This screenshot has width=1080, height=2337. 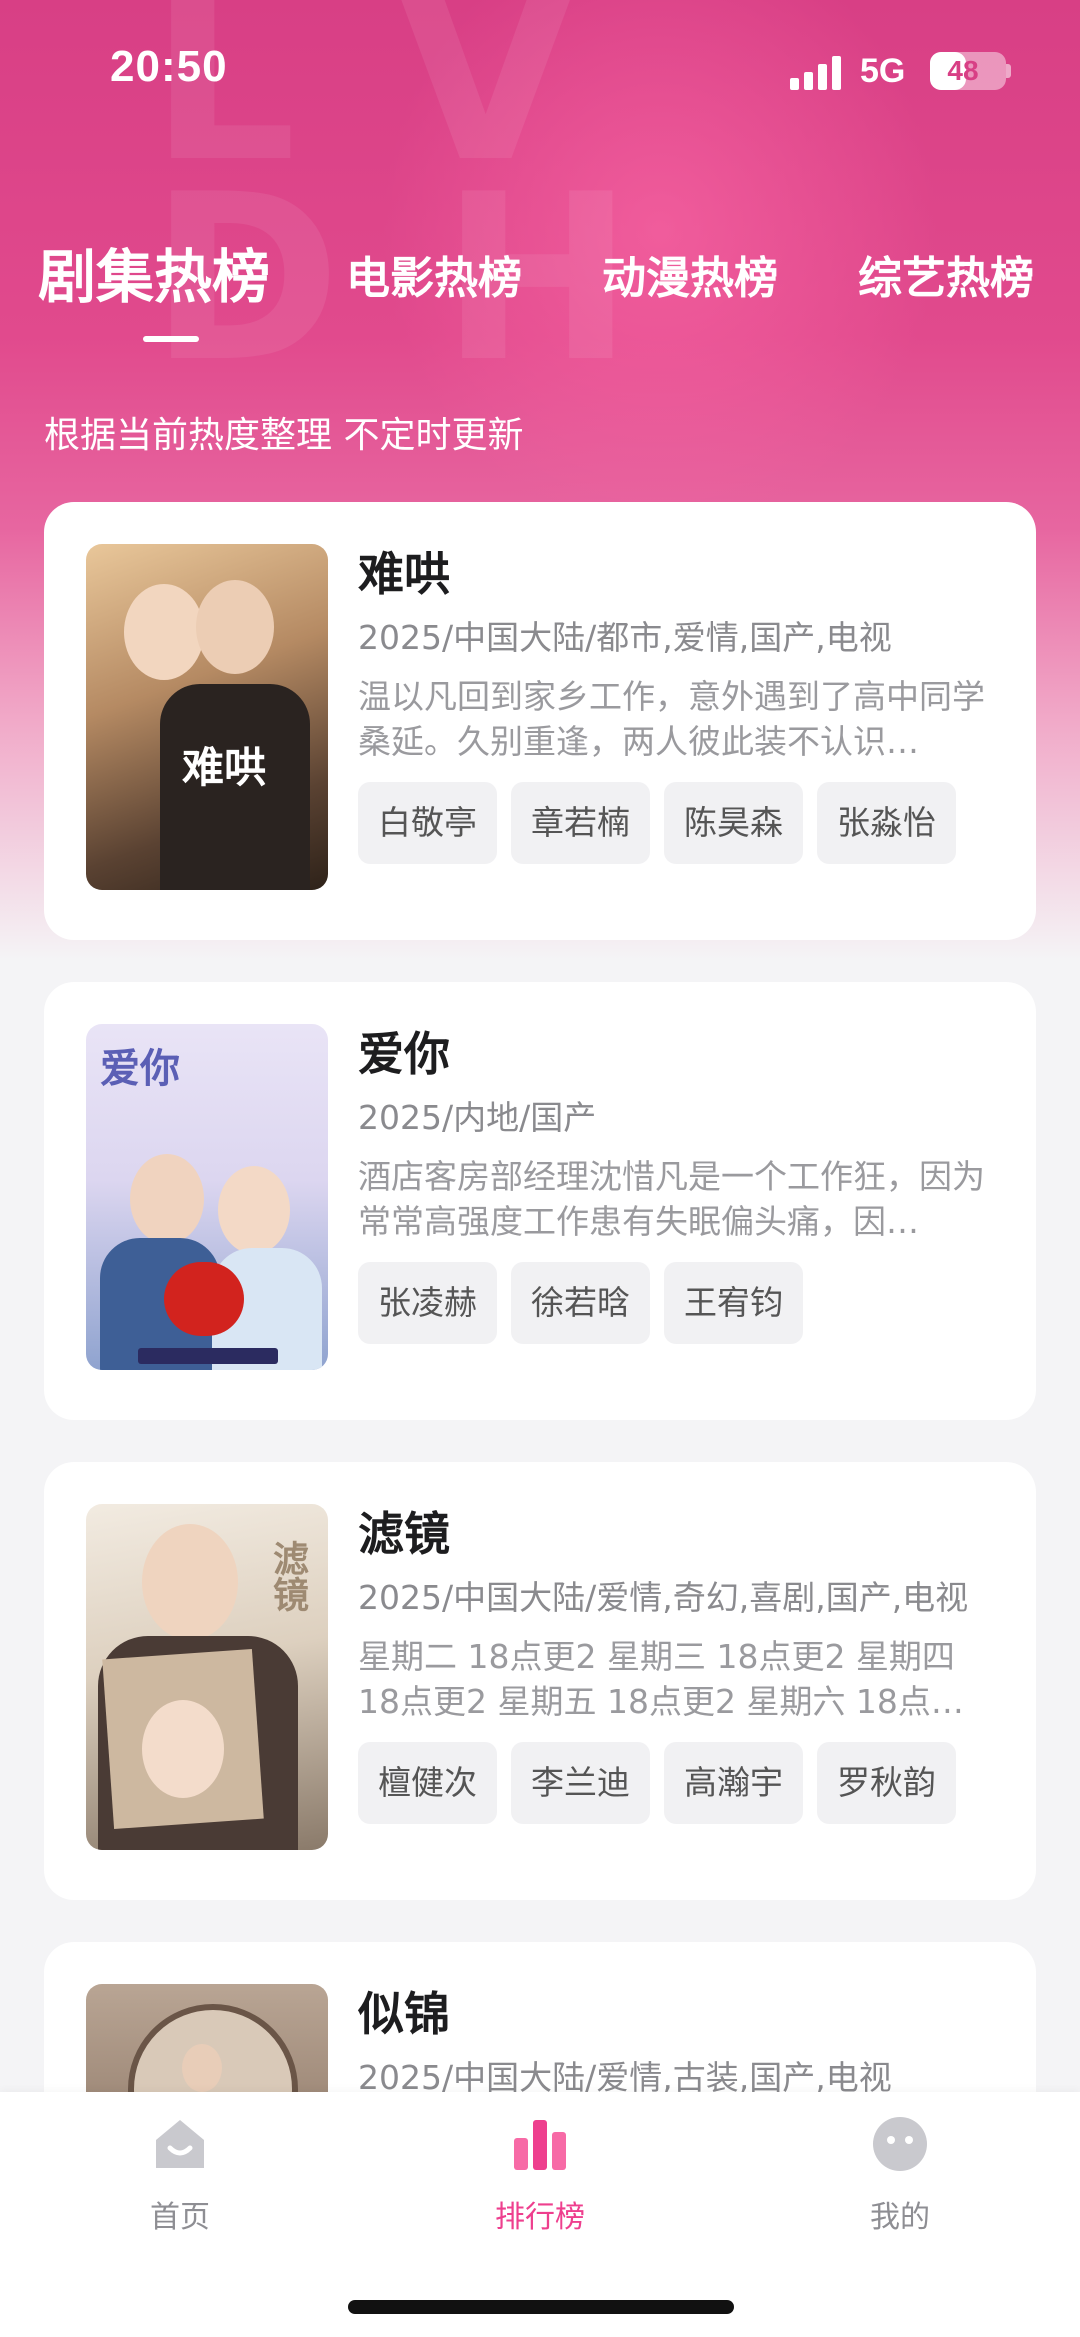 What do you see at coordinates (434, 274) in the screenshot?
I see `tab-movie-ranking: 电影热榜` at bounding box center [434, 274].